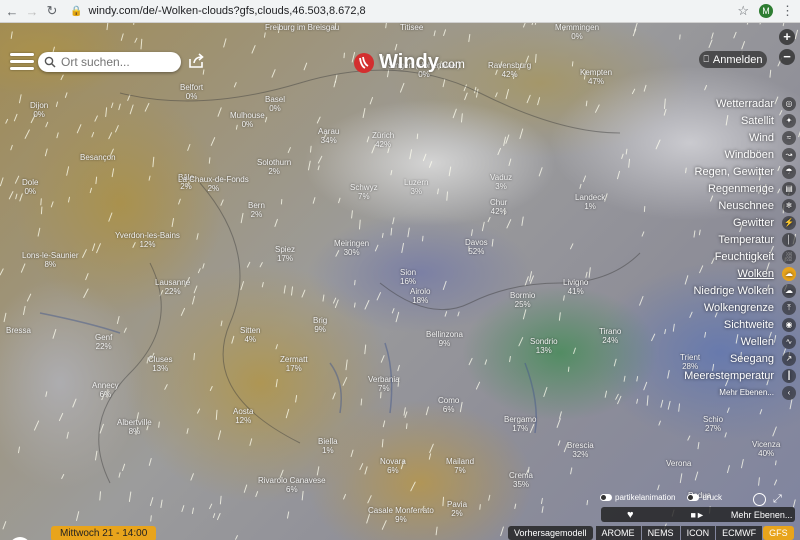 The image size is (800, 540). I want to click on search-box, so click(109, 62).